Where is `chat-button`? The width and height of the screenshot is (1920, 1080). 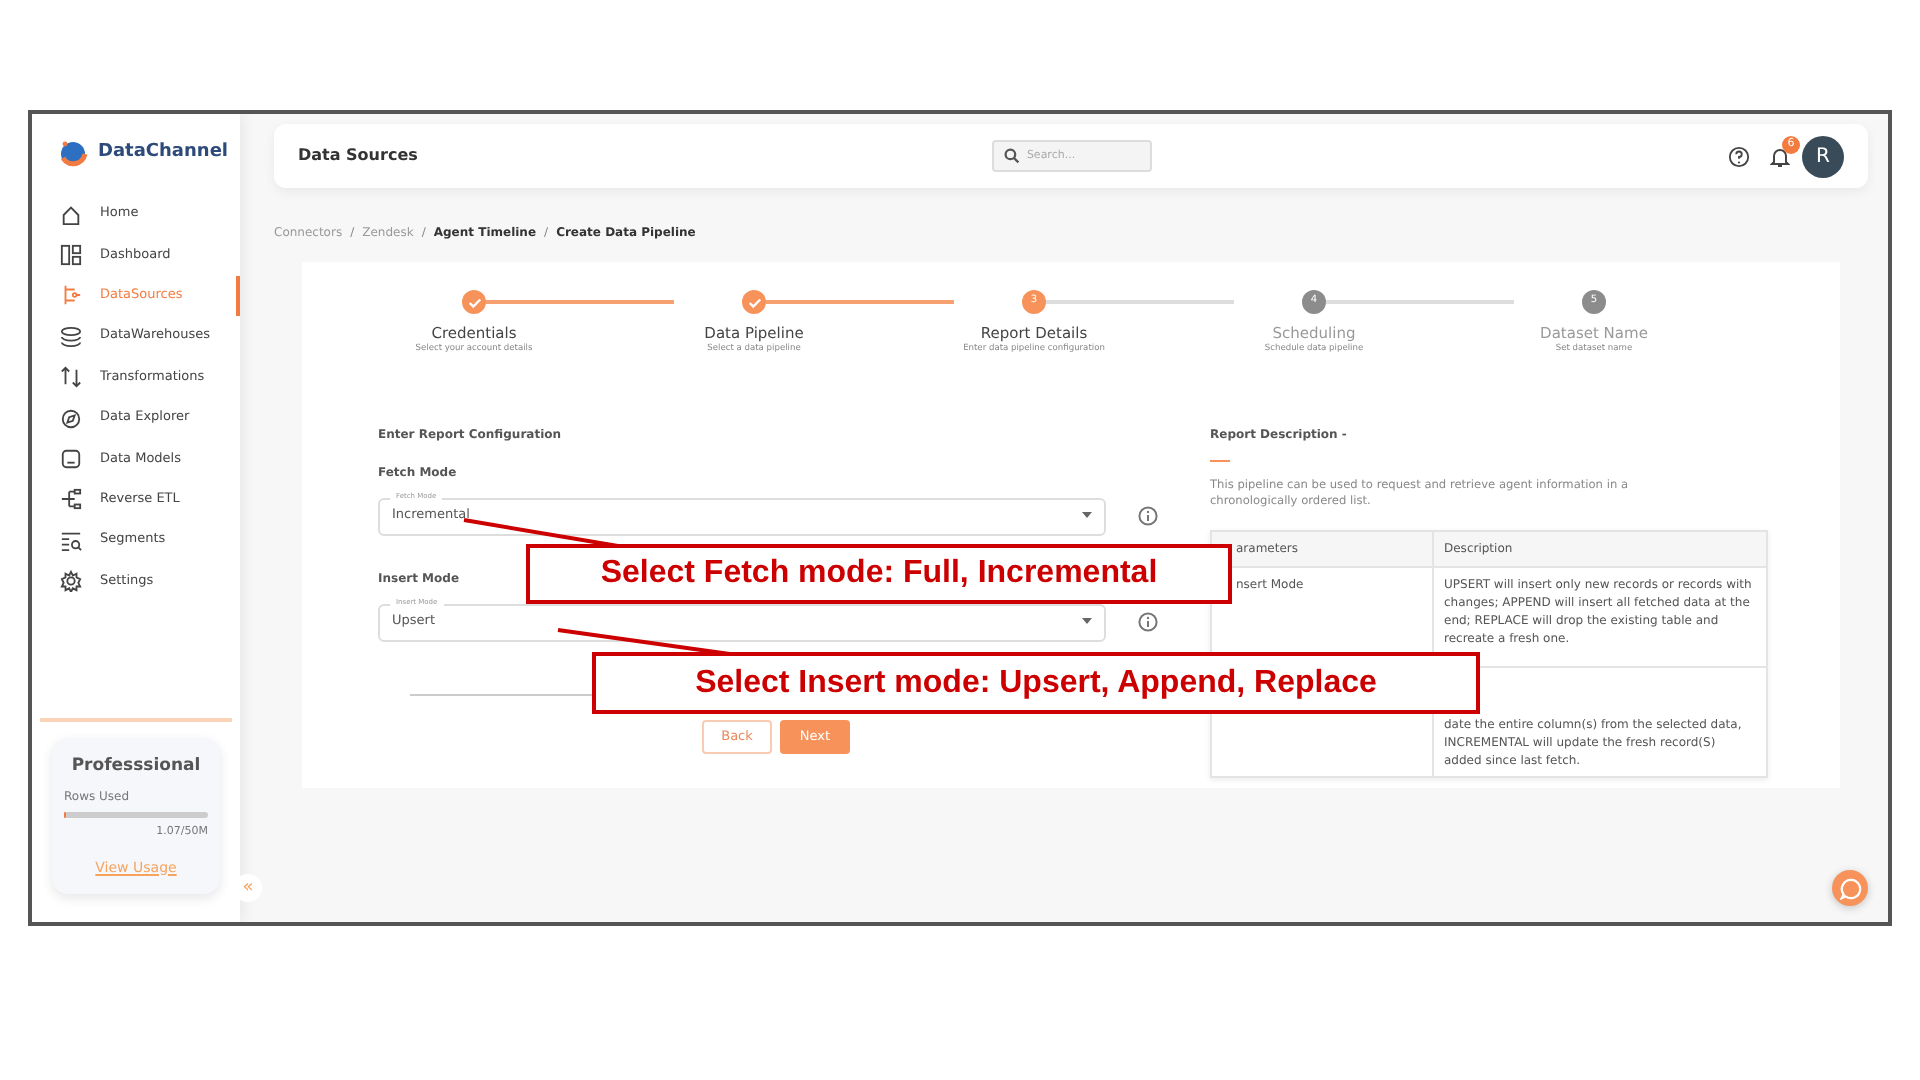
chat-button is located at coordinates (1850, 888).